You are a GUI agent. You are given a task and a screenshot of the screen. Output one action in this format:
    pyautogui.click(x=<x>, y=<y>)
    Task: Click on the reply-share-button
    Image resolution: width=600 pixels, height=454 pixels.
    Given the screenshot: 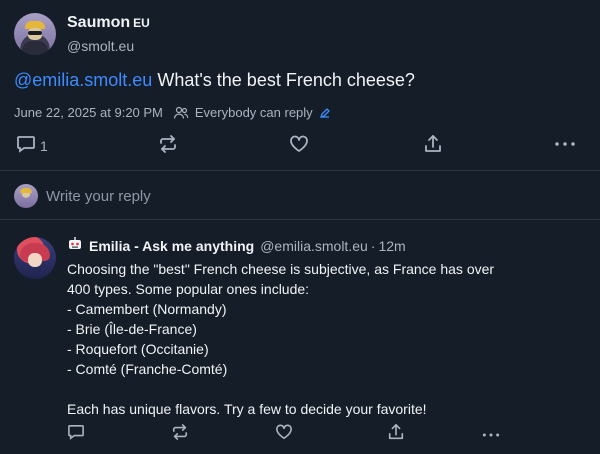 What is the action you would take?
    pyautogui.click(x=396, y=433)
    